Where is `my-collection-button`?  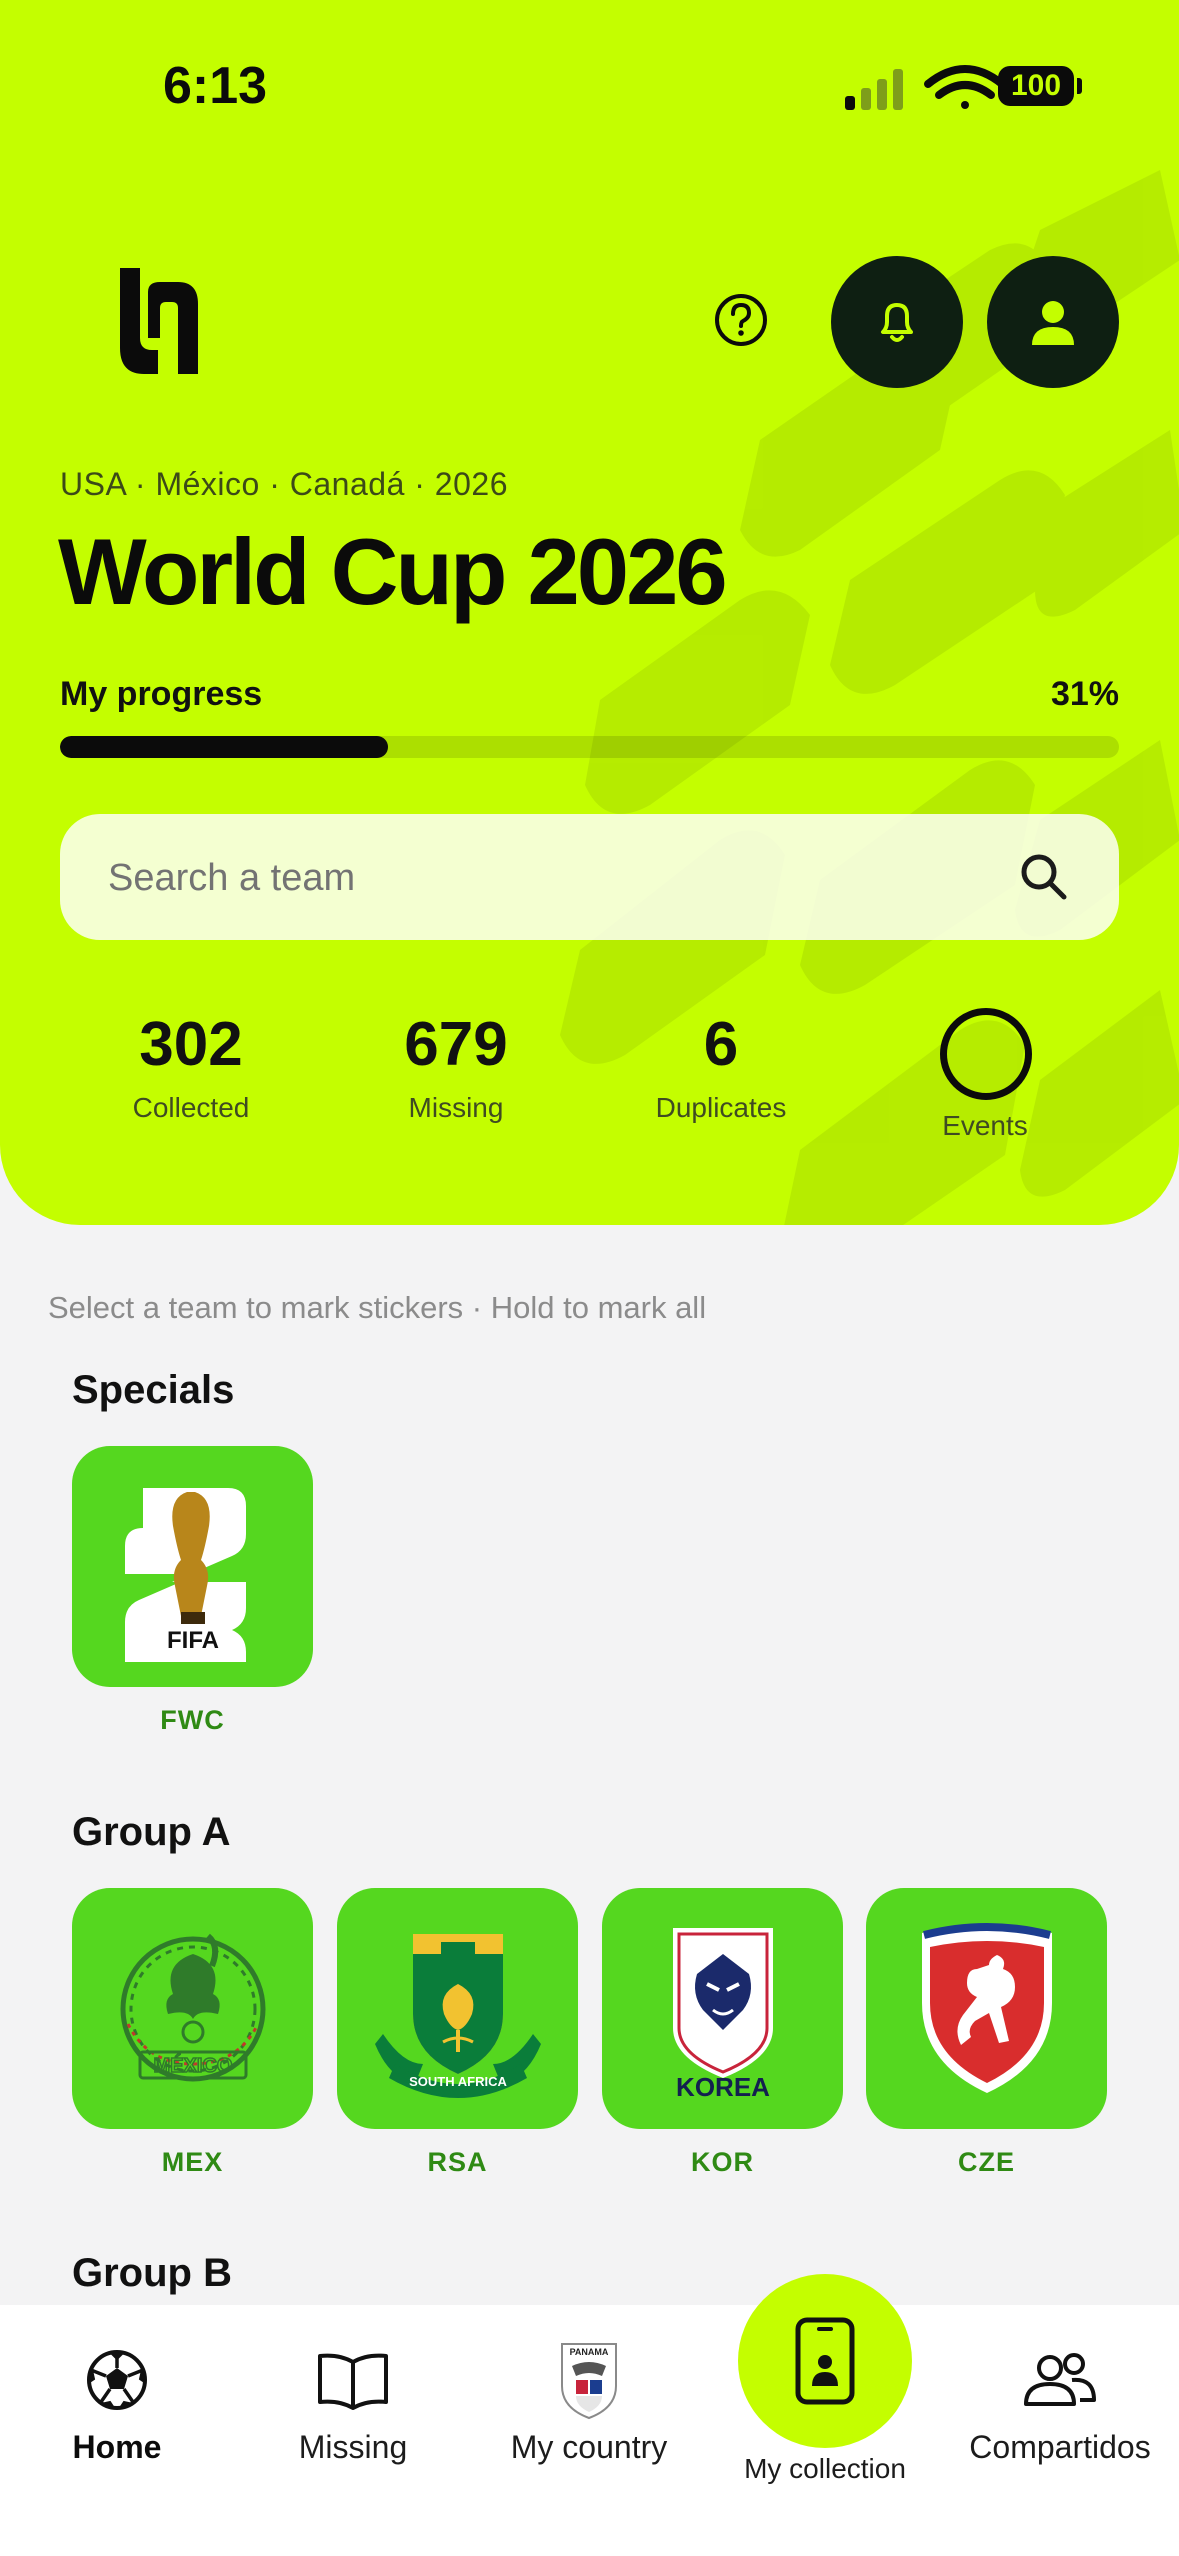
my-collection-button is located at coordinates (825, 2361).